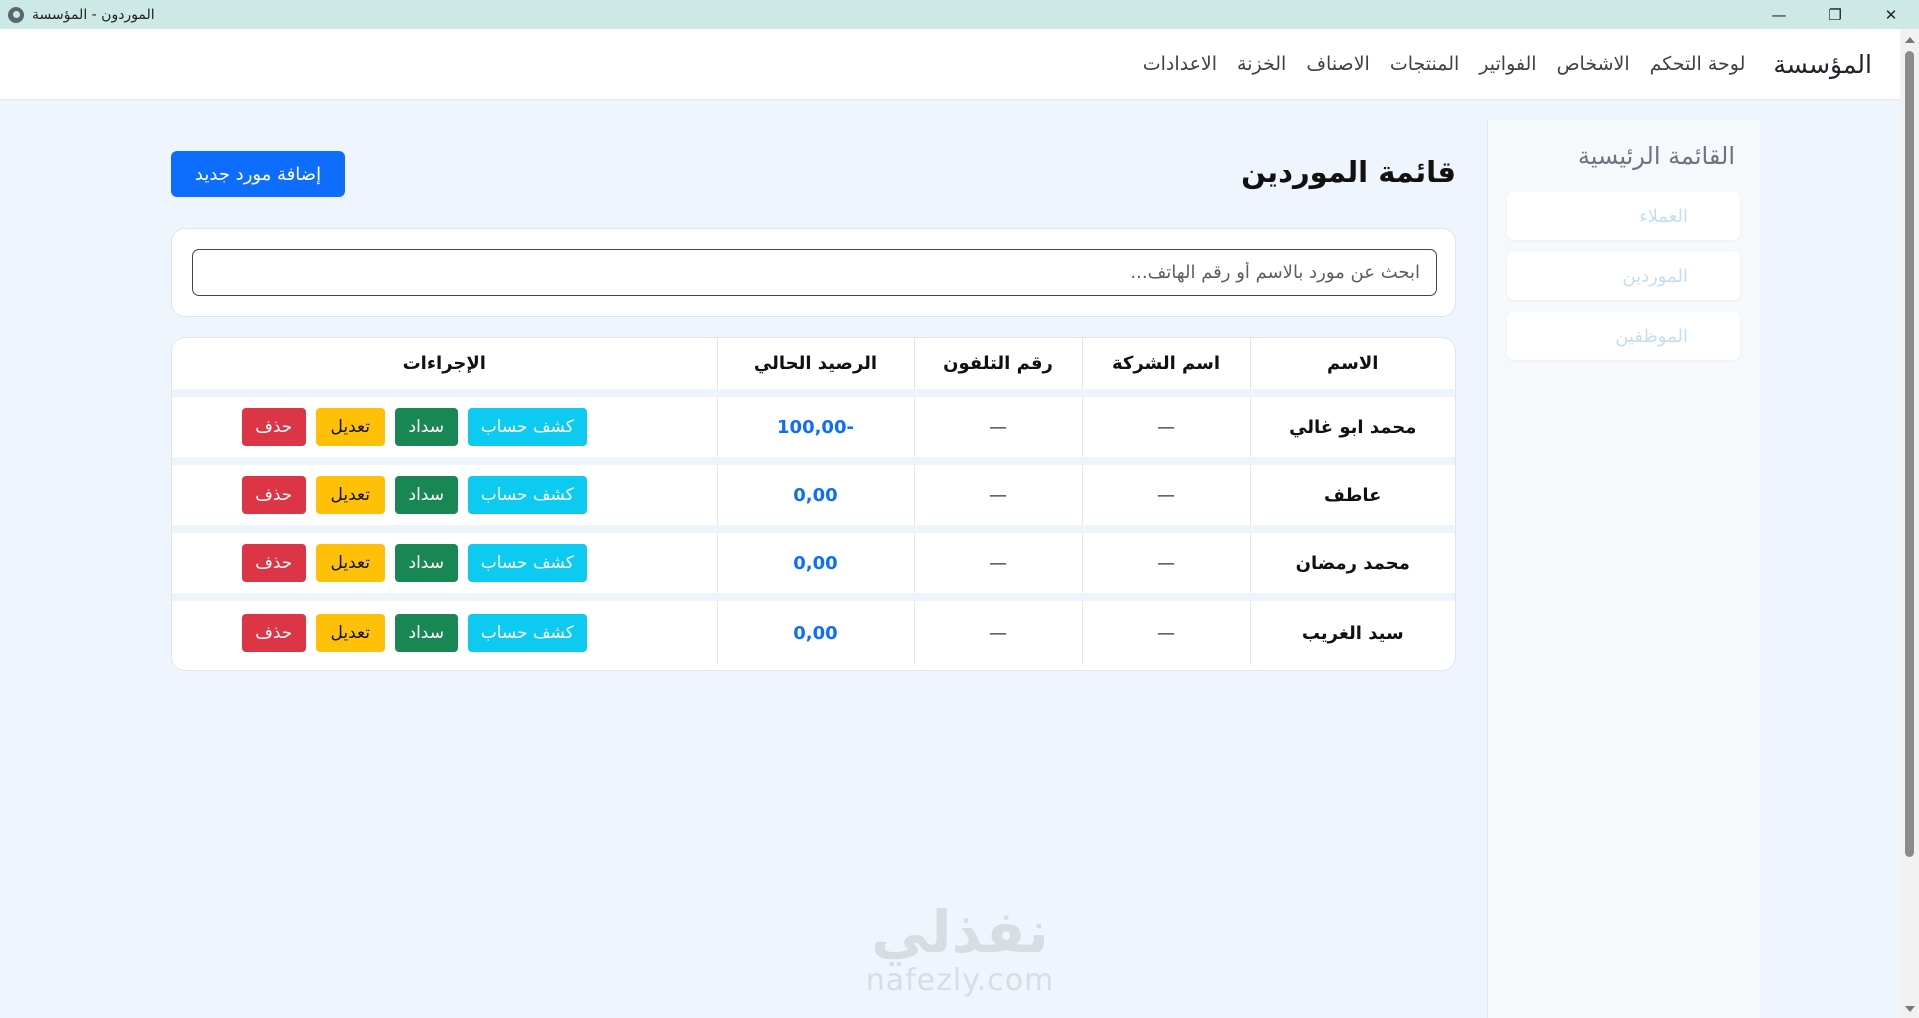 The image size is (1919, 1018). Describe the element at coordinates (1593, 64) in the screenshot. I see `nav-people: الاشخاص` at that location.